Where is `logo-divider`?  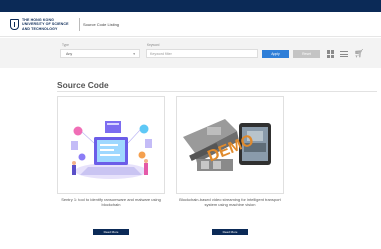 logo-divider is located at coordinates (79, 24).